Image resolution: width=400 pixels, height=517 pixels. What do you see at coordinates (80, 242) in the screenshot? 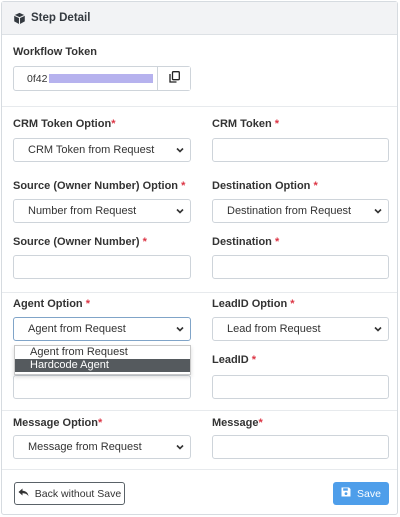
I see `source-label: Source (Owner Number) *` at bounding box center [80, 242].